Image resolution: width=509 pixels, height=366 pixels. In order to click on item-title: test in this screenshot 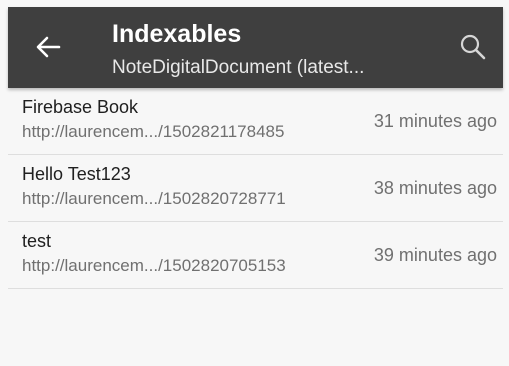, I will do `click(37, 241)`.